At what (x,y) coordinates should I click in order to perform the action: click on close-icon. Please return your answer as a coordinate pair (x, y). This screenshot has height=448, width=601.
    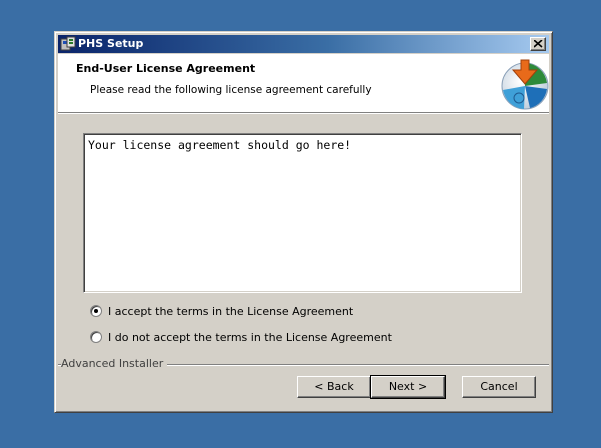
    Looking at the image, I should click on (538, 44).